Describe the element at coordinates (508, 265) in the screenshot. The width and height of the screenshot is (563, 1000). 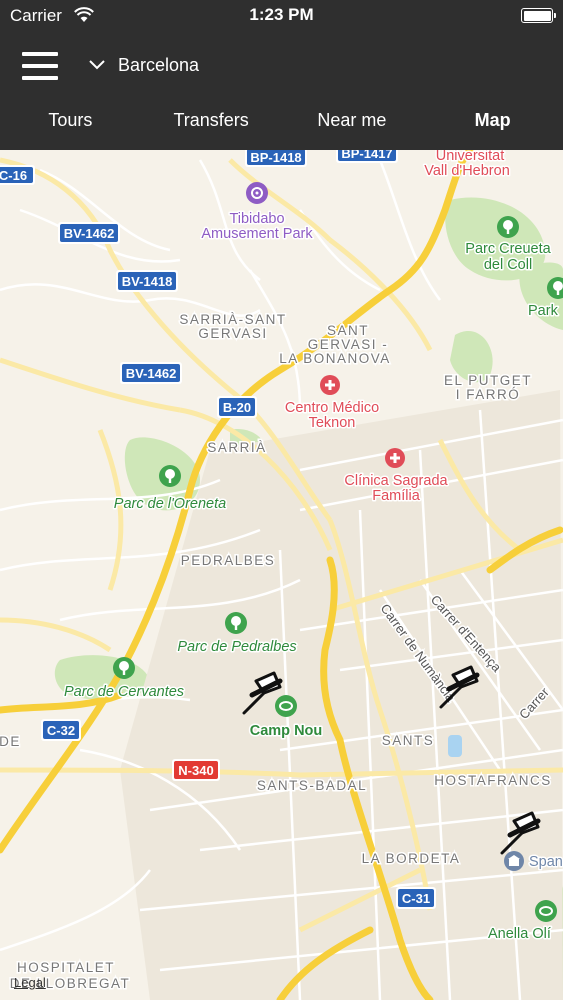
I see `svg-text: del Coll` at that location.